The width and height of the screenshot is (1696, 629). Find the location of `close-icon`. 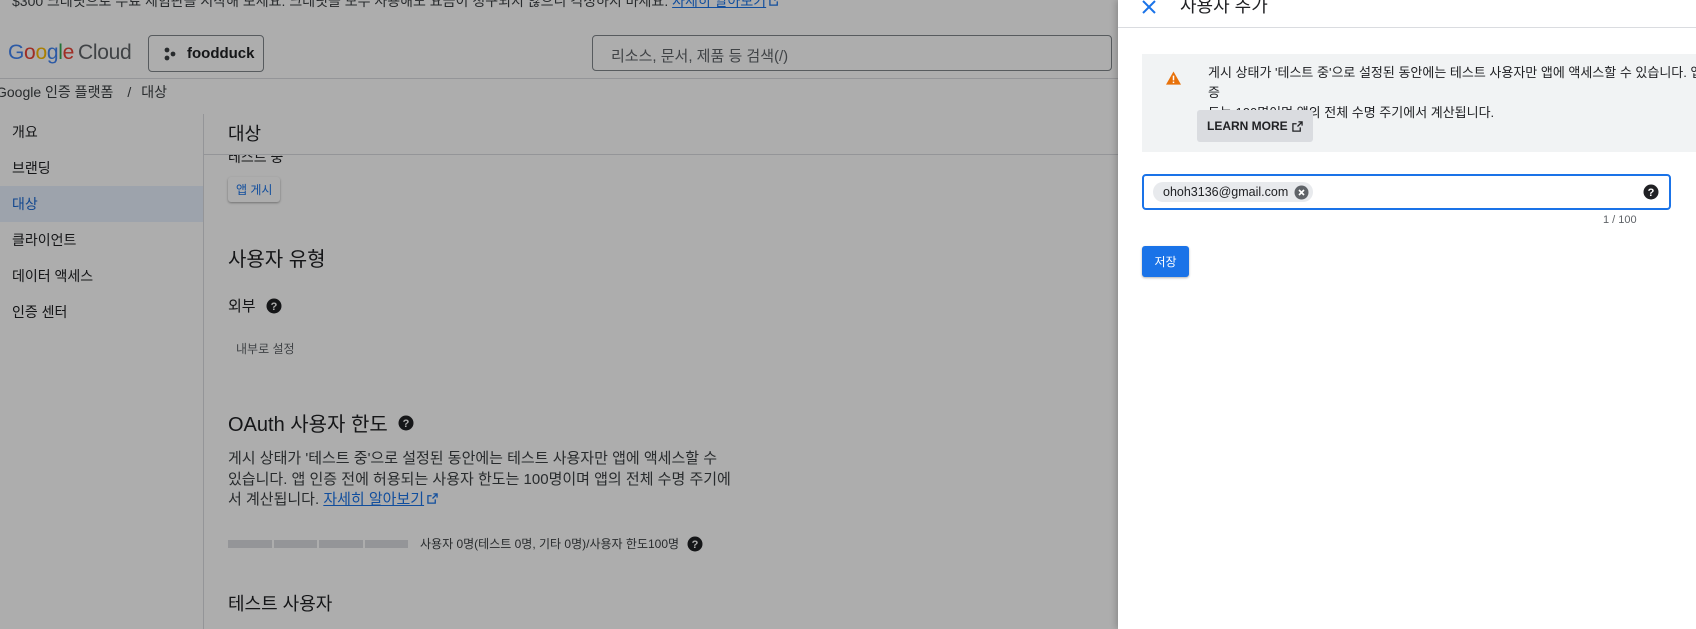

close-icon is located at coordinates (1149, 9).